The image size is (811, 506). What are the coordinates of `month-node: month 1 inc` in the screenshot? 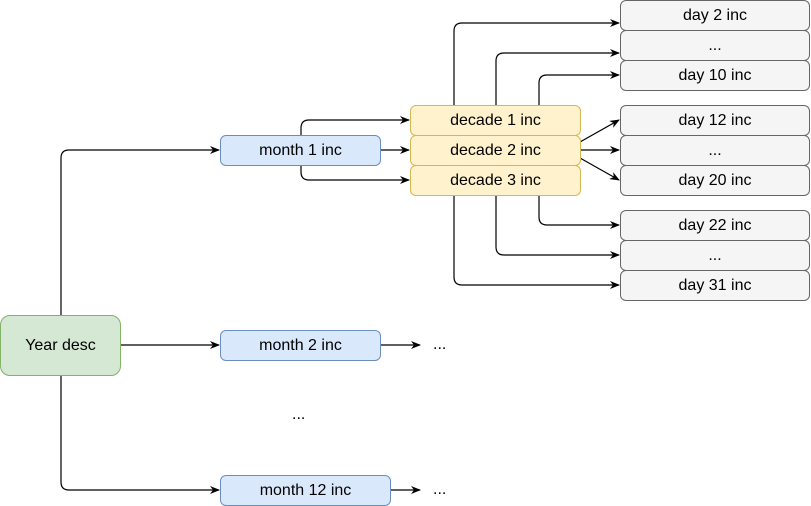 It's located at (300, 150).